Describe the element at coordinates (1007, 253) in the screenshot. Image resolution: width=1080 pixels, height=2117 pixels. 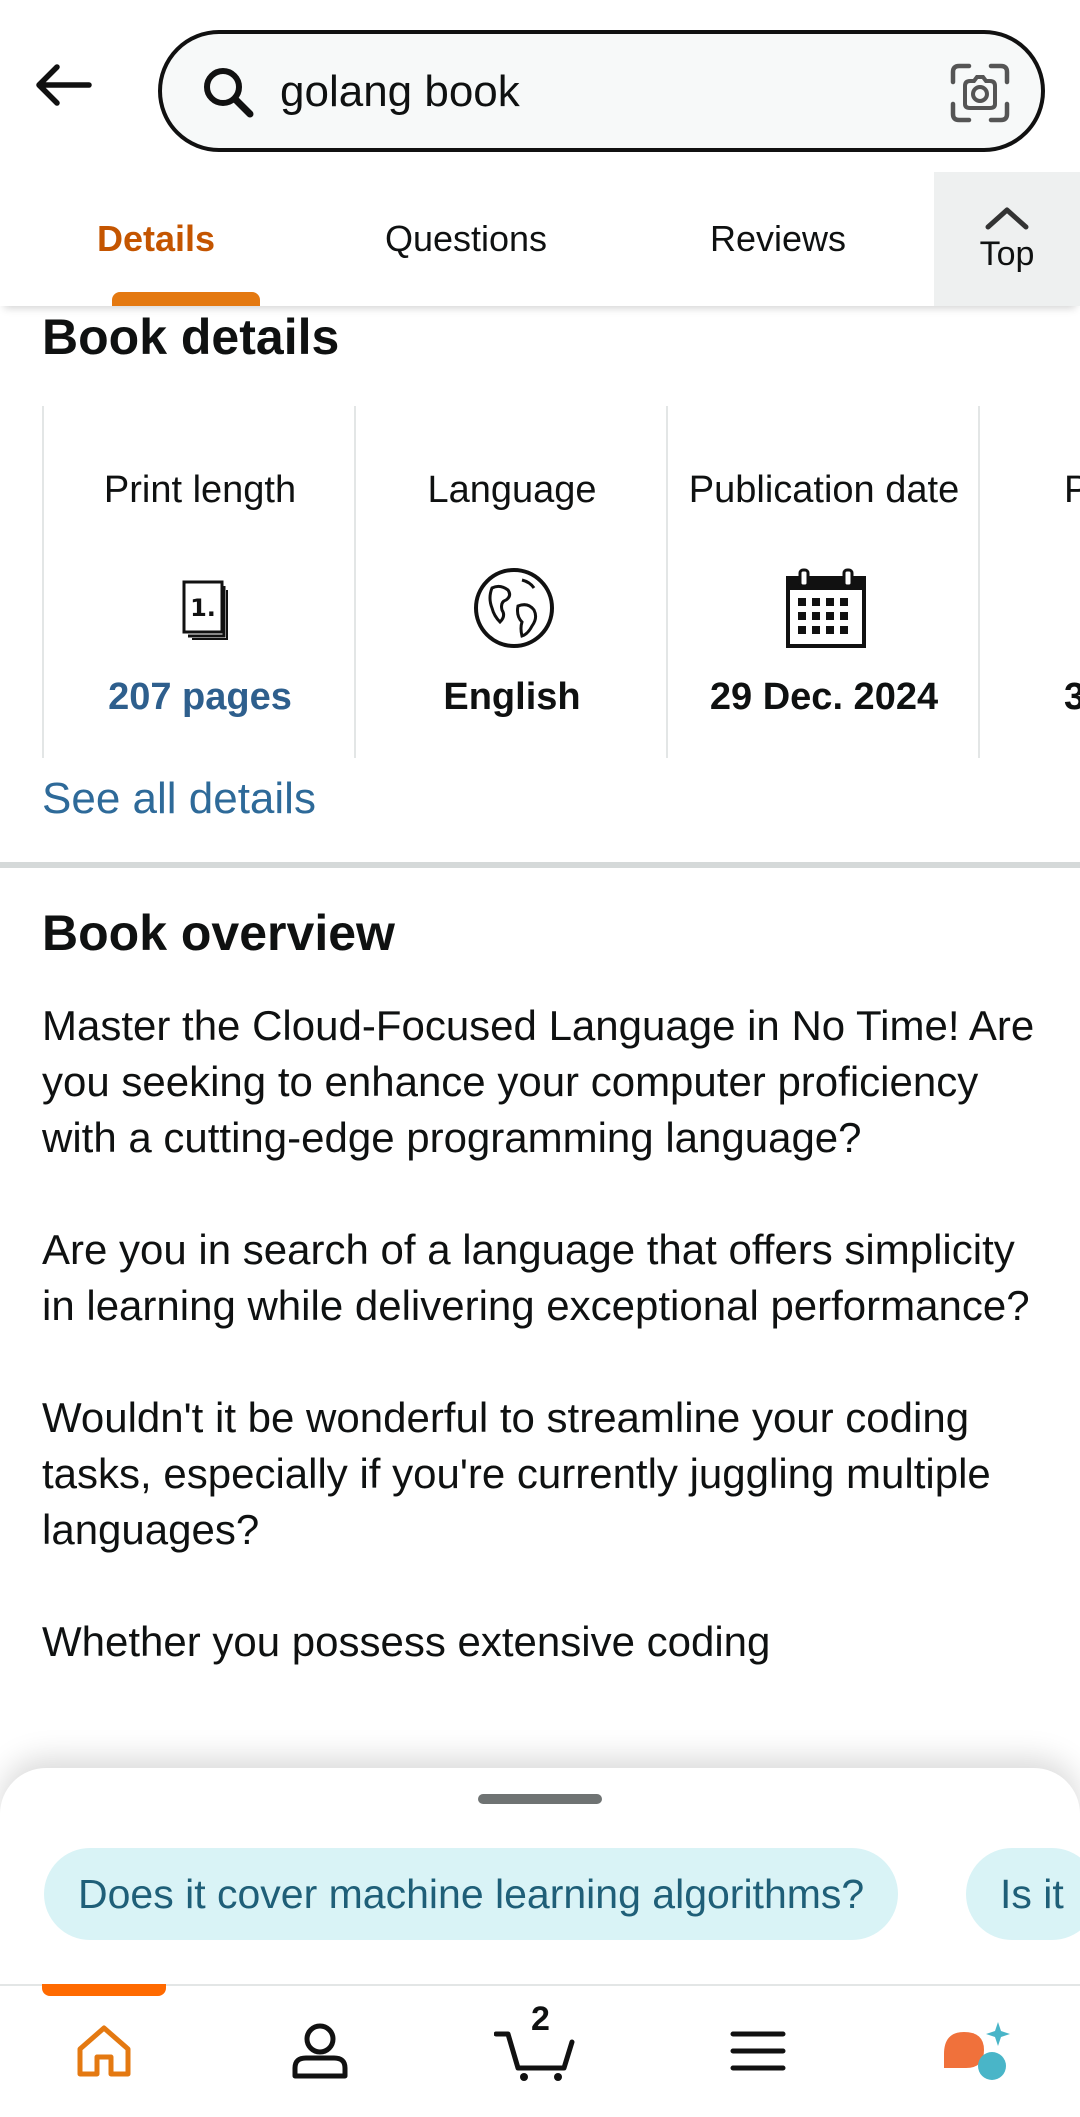
I see `top-label: Top` at that location.